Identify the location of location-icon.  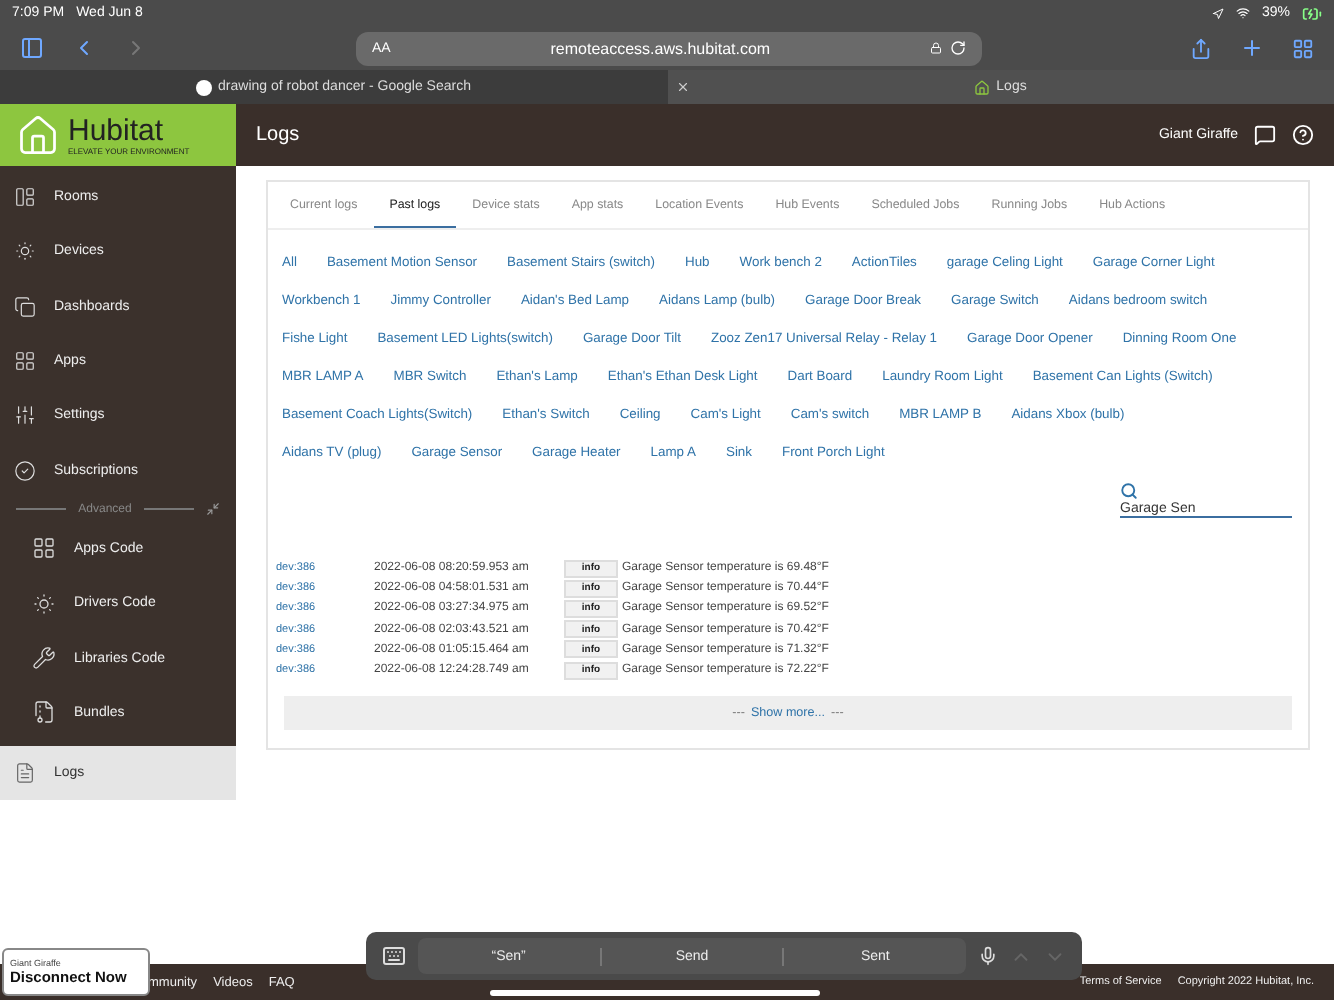
(1217, 13).